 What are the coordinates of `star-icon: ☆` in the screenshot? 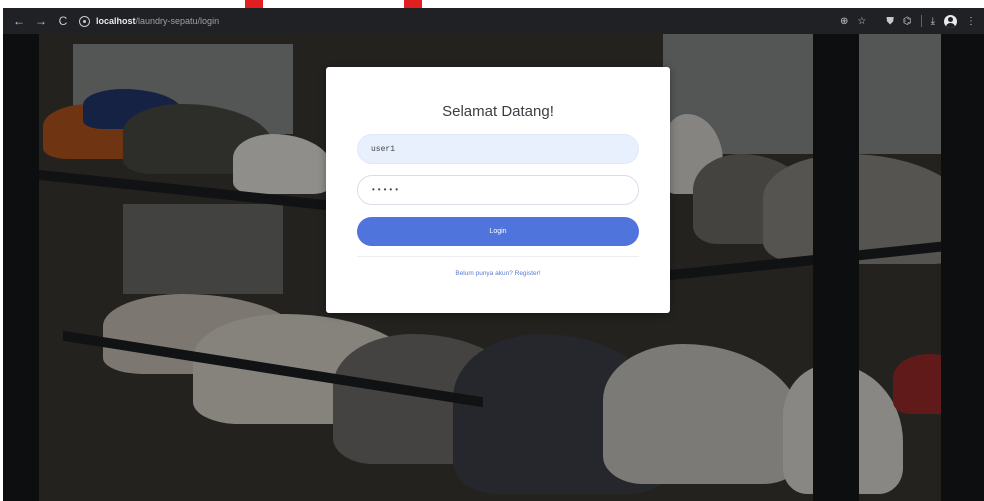 It's located at (861, 21).